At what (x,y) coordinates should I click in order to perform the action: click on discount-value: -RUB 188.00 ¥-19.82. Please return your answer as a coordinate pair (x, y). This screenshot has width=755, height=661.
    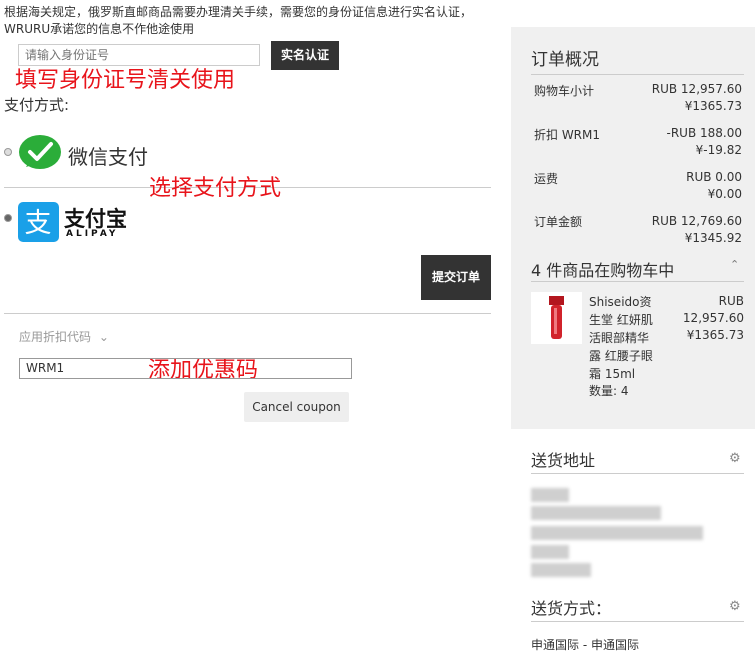
    Looking at the image, I should click on (672, 142).